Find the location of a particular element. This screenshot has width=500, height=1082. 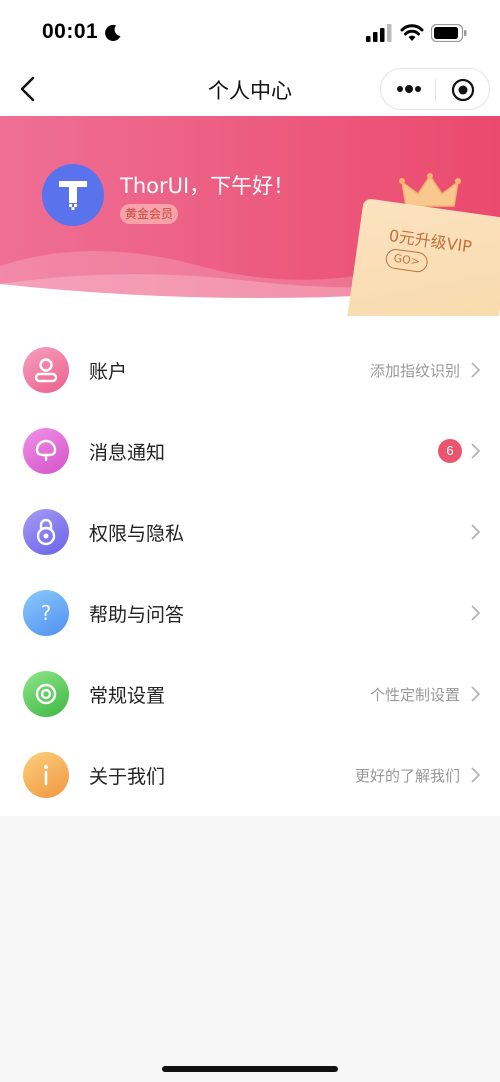

menu-item-notifications: 消息通知 6 is located at coordinates (250, 452).